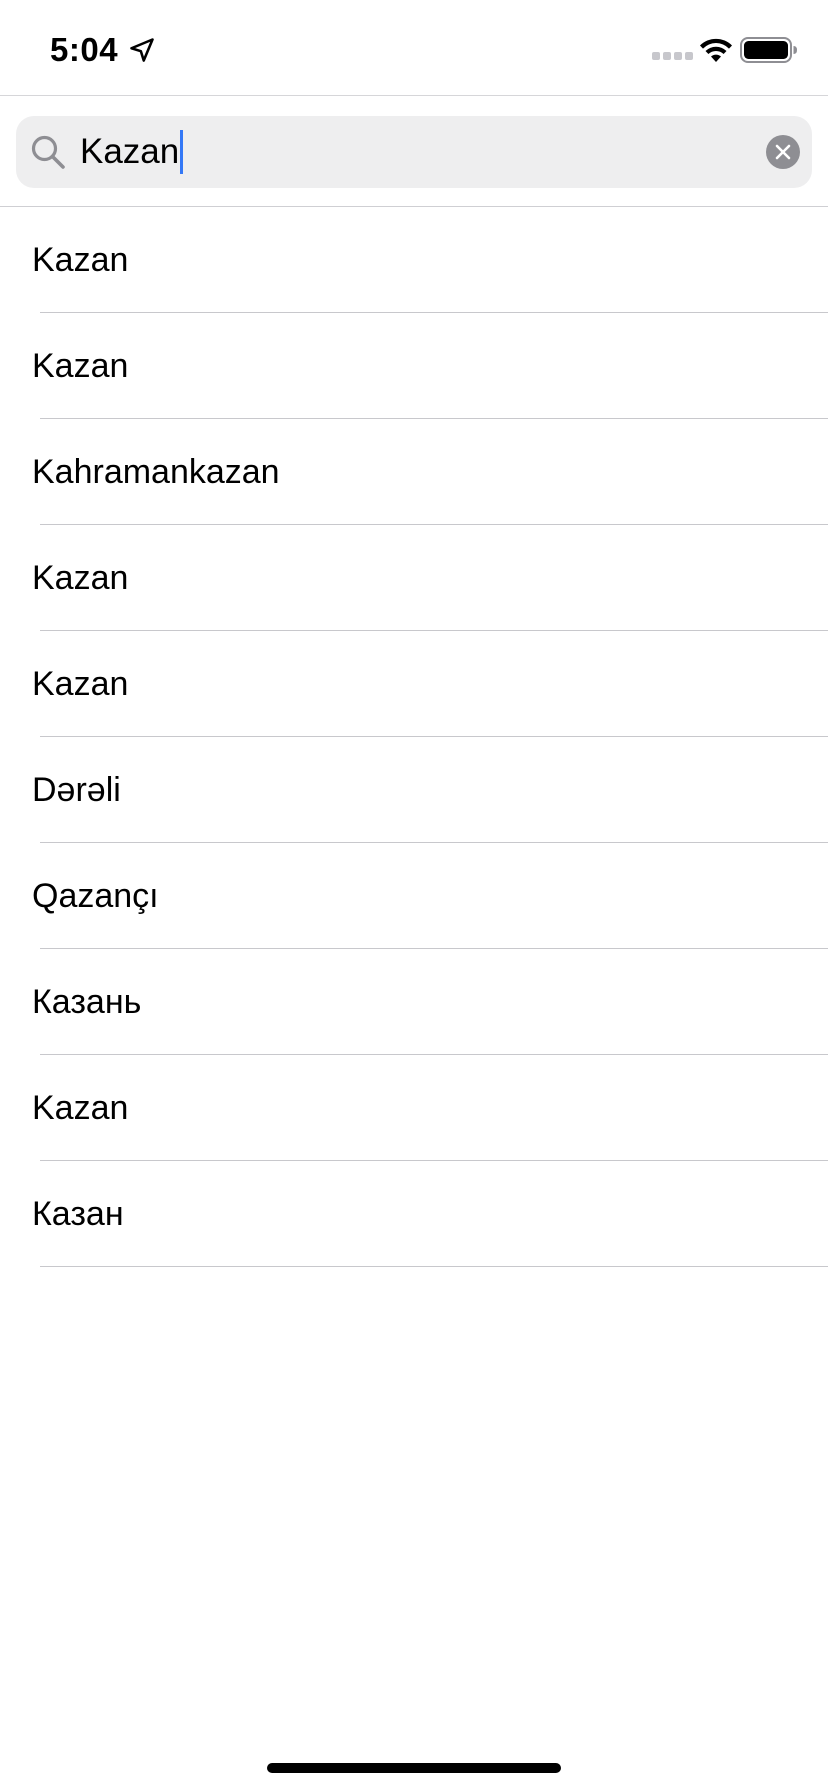  Describe the element at coordinates (414, 48) in the screenshot. I see `status-bar: 5:04` at that location.